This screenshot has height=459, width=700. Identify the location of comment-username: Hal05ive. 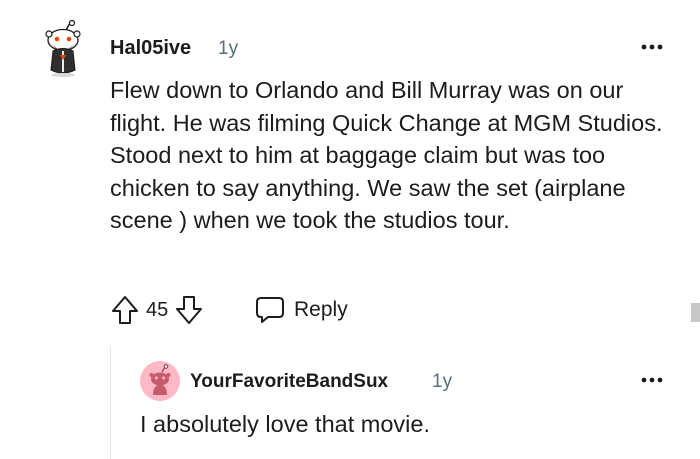
(150, 48).